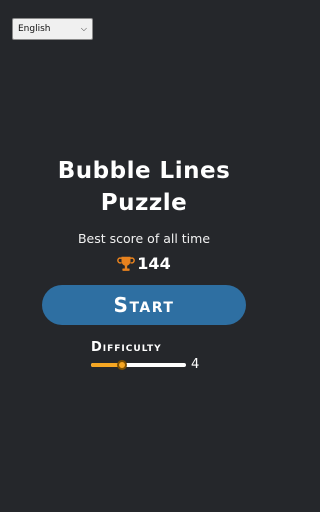  Describe the element at coordinates (144, 203) in the screenshot. I see `game-title-line-2: Puzzle` at that location.